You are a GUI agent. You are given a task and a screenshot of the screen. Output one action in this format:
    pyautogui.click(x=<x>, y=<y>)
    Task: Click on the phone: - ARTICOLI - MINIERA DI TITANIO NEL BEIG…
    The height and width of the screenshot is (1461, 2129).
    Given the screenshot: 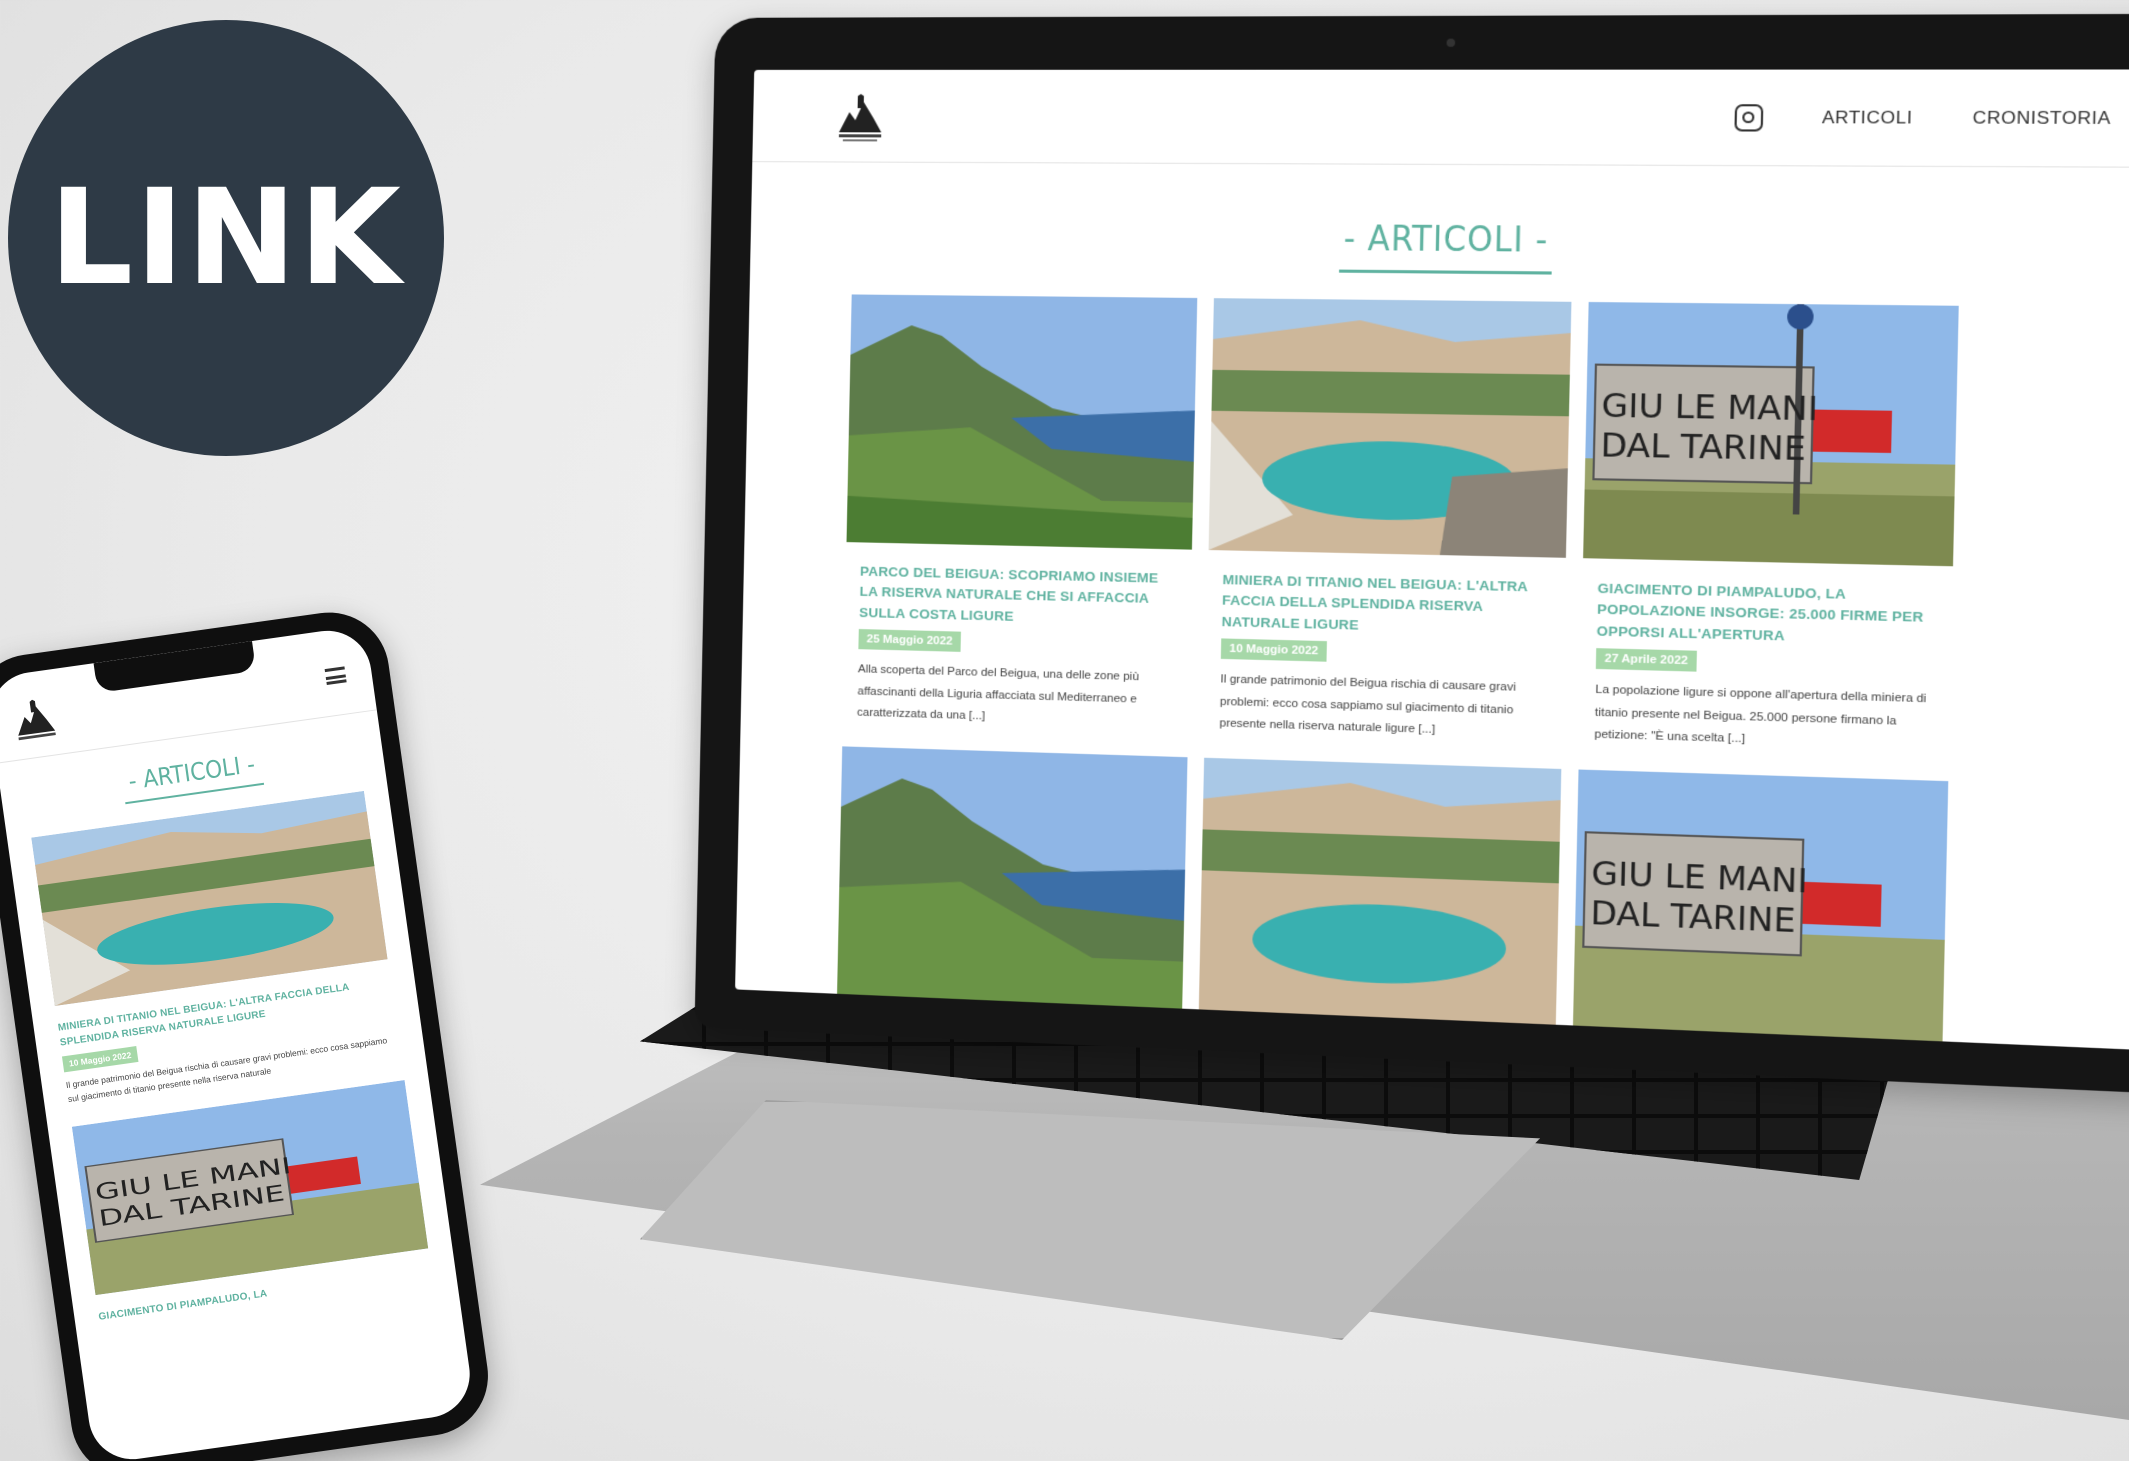 What is the action you would take?
    pyautogui.click(x=248, y=1032)
    